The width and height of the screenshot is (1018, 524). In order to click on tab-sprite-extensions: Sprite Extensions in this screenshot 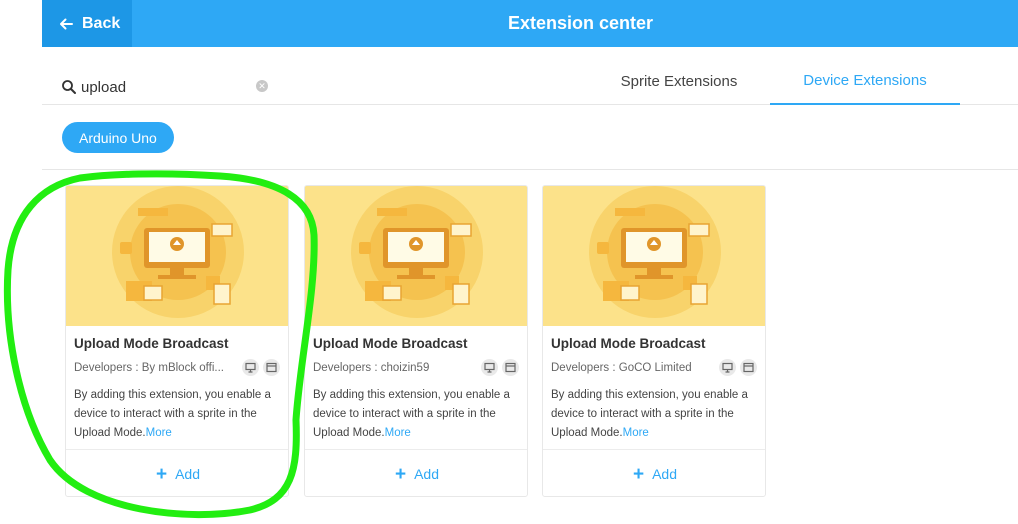, I will do `click(679, 81)`.